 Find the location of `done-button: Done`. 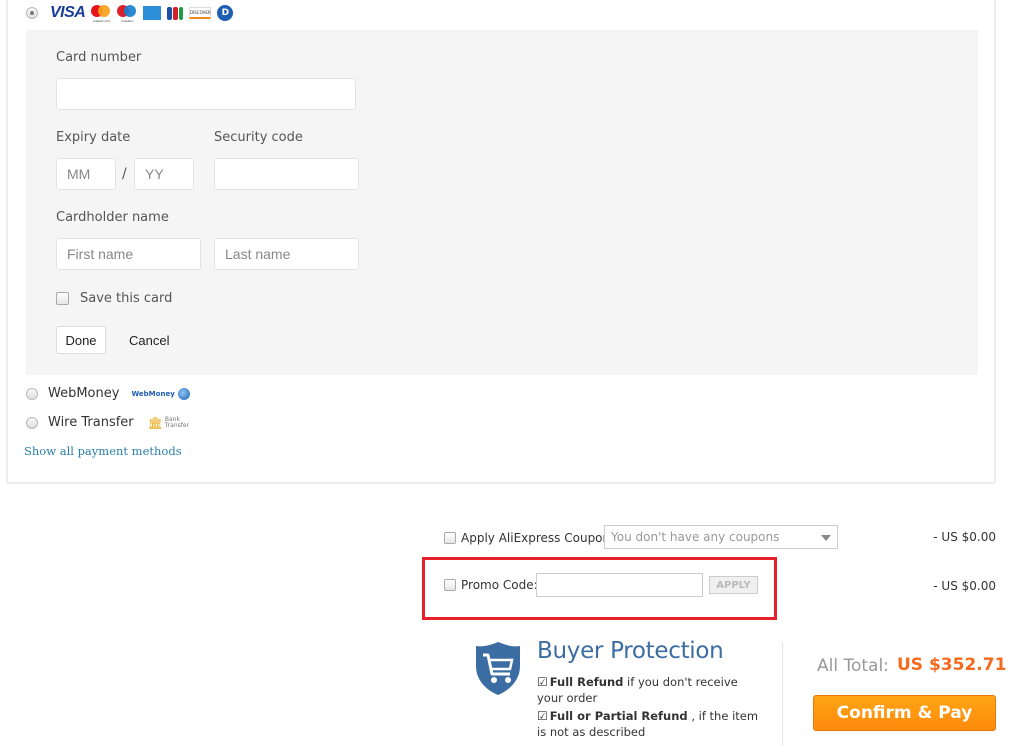

done-button: Done is located at coordinates (81, 340).